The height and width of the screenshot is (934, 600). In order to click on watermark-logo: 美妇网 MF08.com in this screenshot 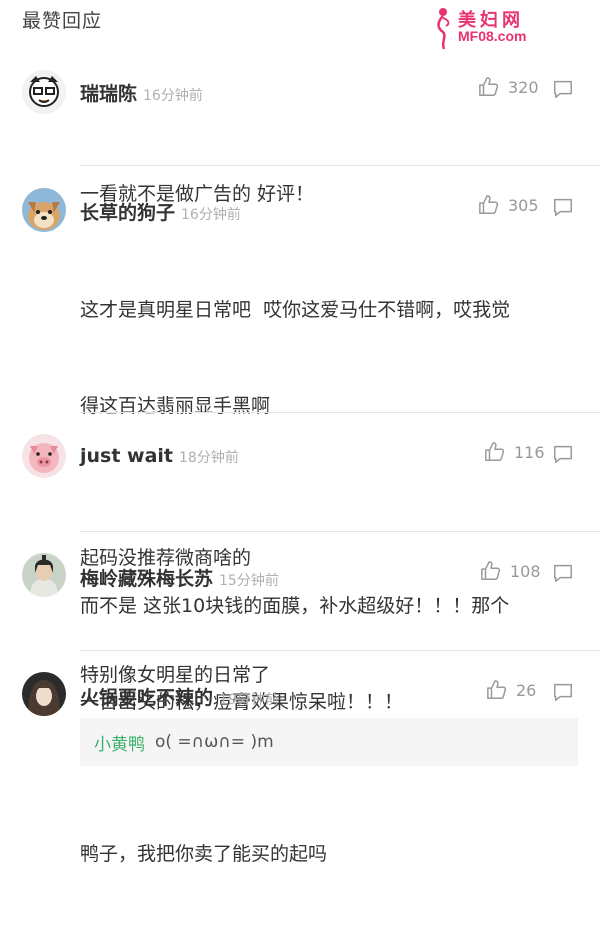, I will do `click(510, 28)`.